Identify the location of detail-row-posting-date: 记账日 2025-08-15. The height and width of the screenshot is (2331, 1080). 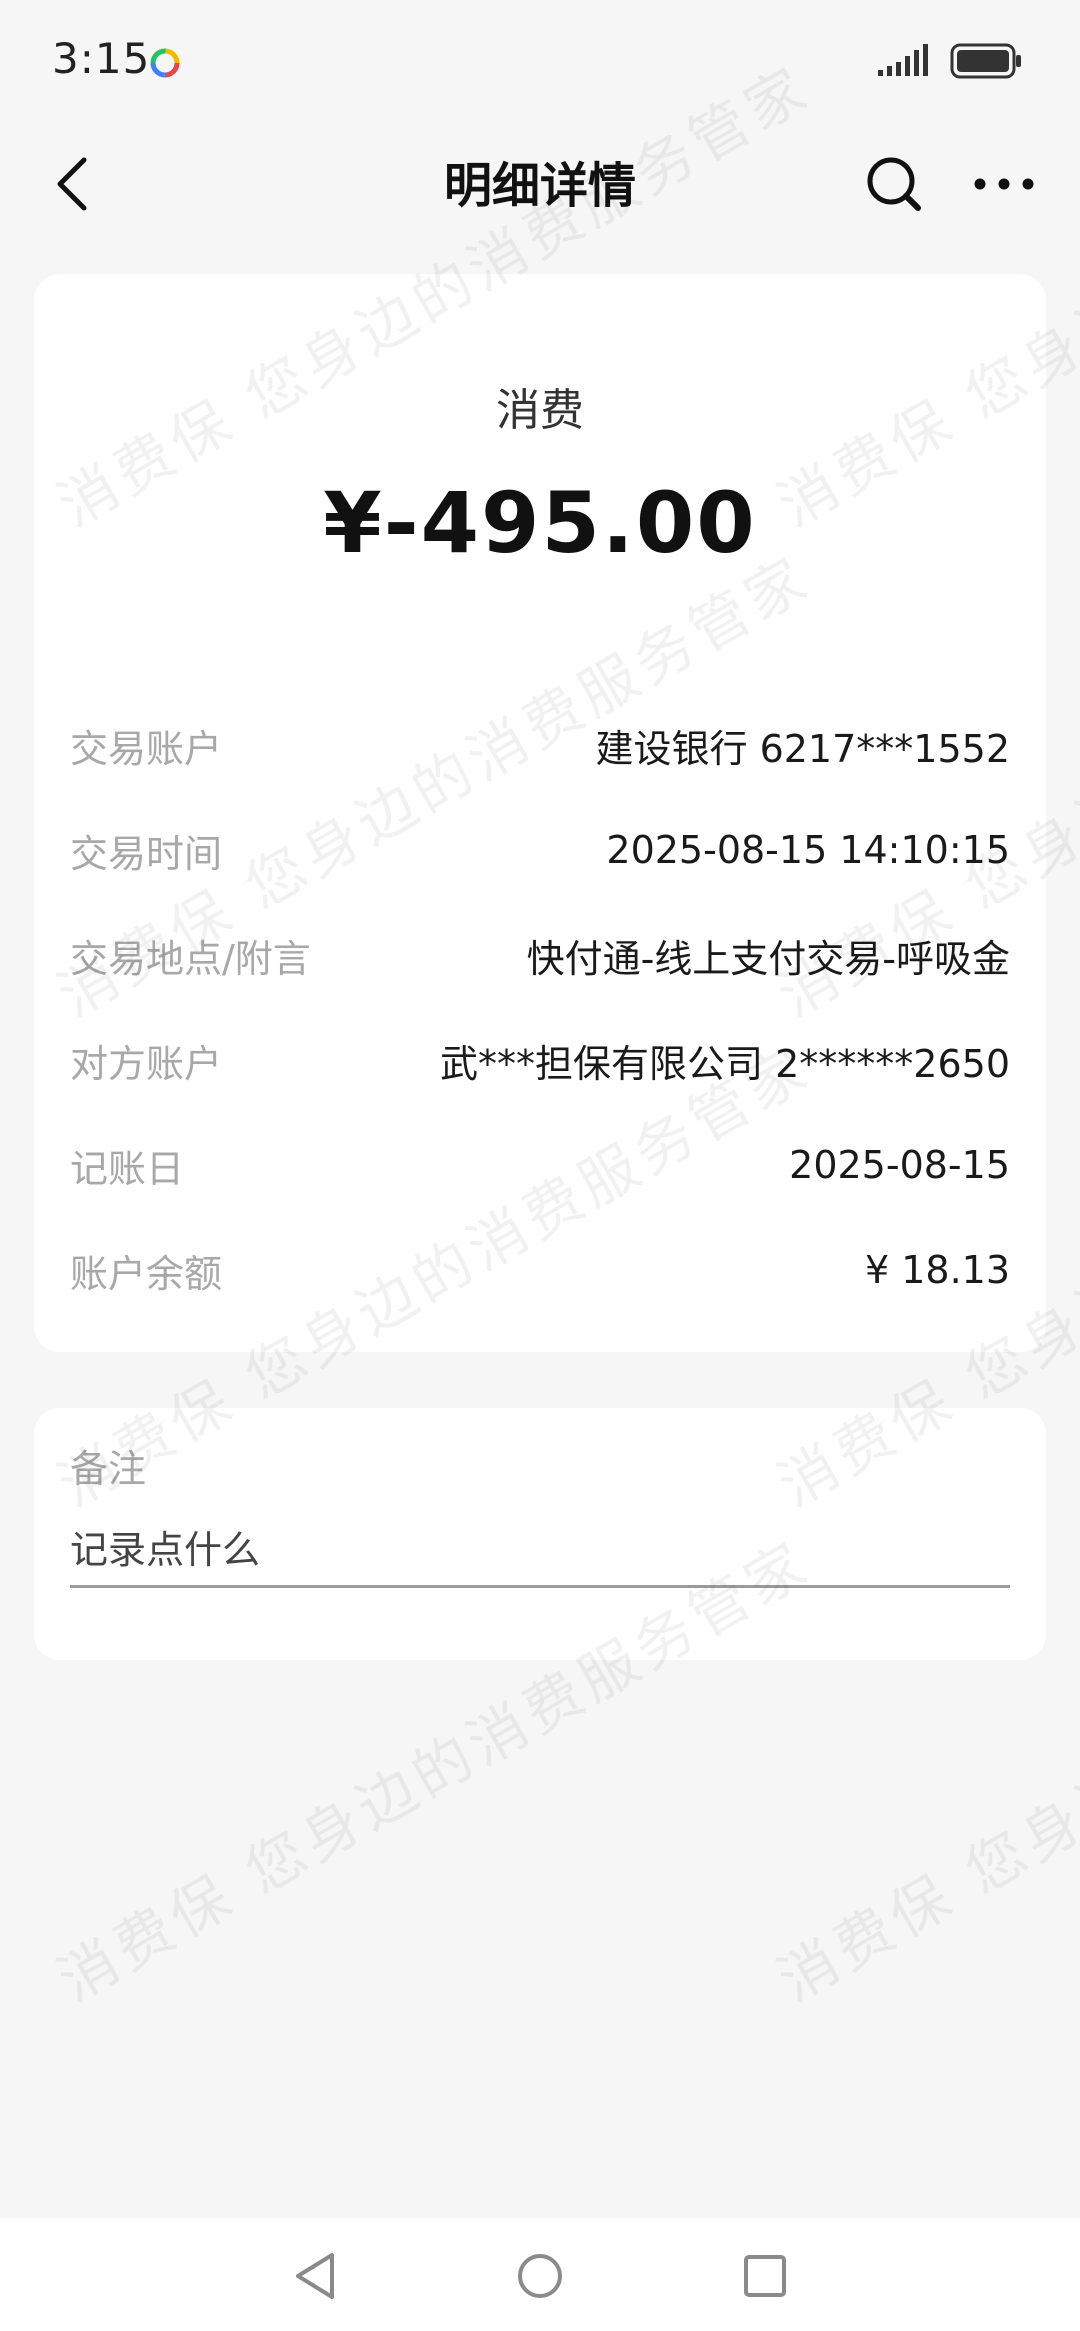
(540, 1165).